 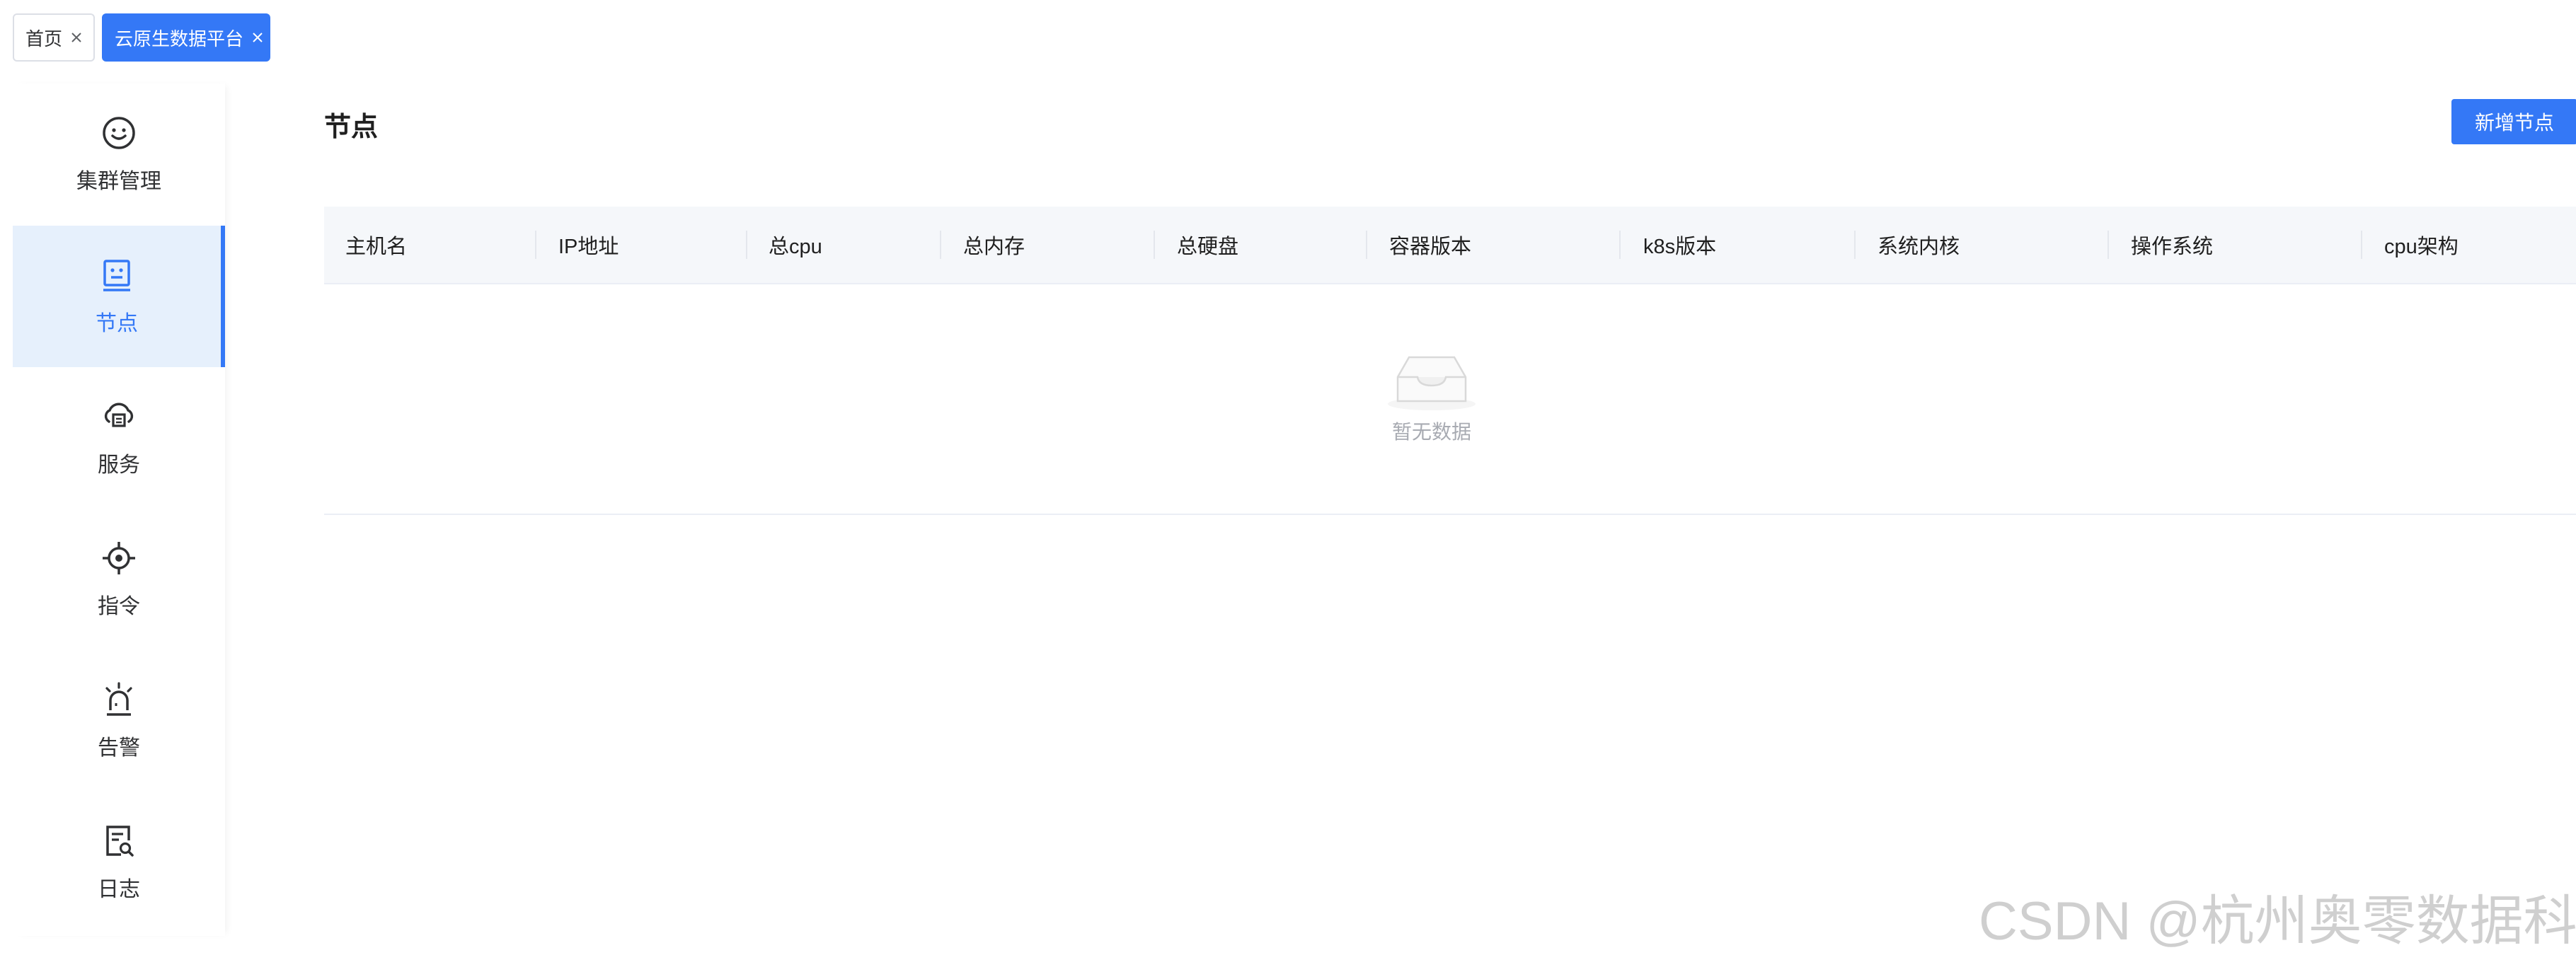 What do you see at coordinates (2172, 245) in the screenshot?
I see `column-header-os: 操作系统` at bounding box center [2172, 245].